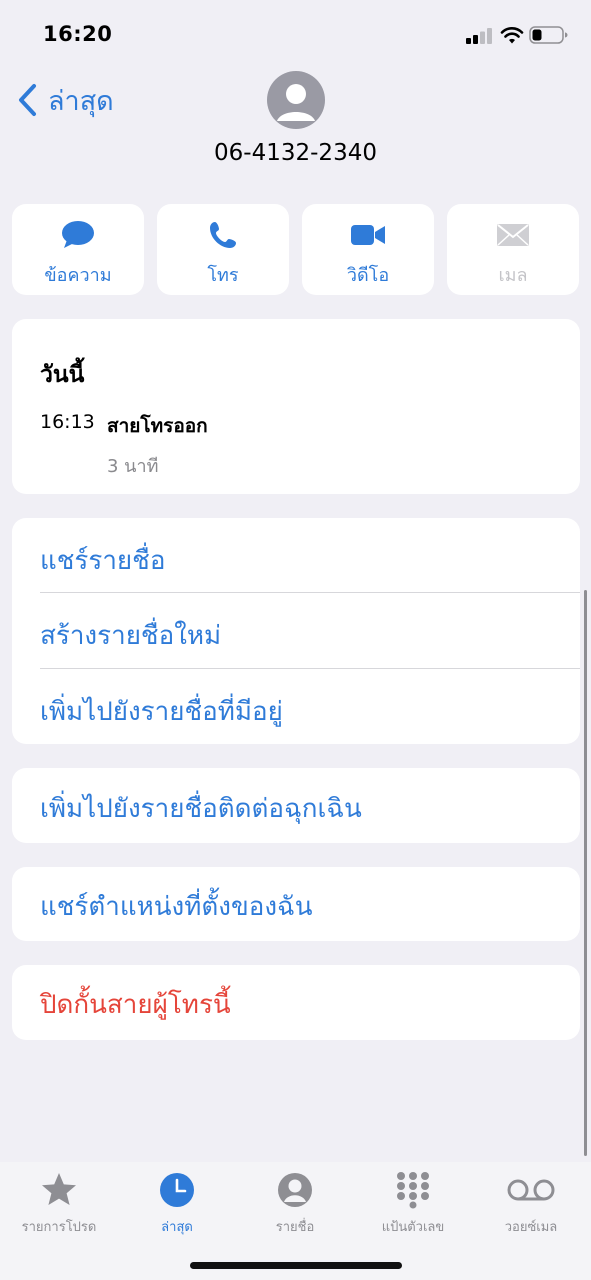 The image size is (591, 1280). Describe the element at coordinates (78, 34) in the screenshot. I see `status-time: 16:20` at that location.